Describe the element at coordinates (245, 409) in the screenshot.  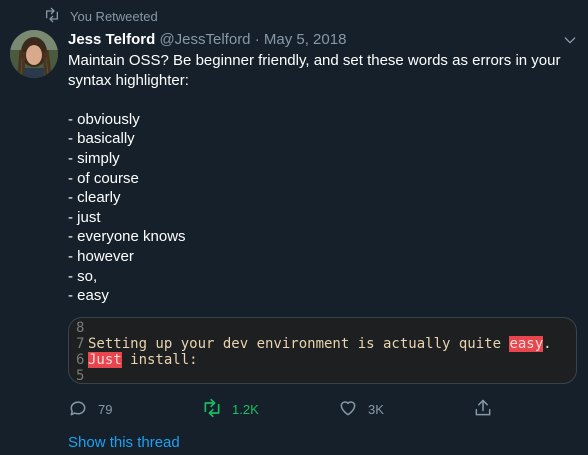
I see `retweet-count: 1.2K` at that location.